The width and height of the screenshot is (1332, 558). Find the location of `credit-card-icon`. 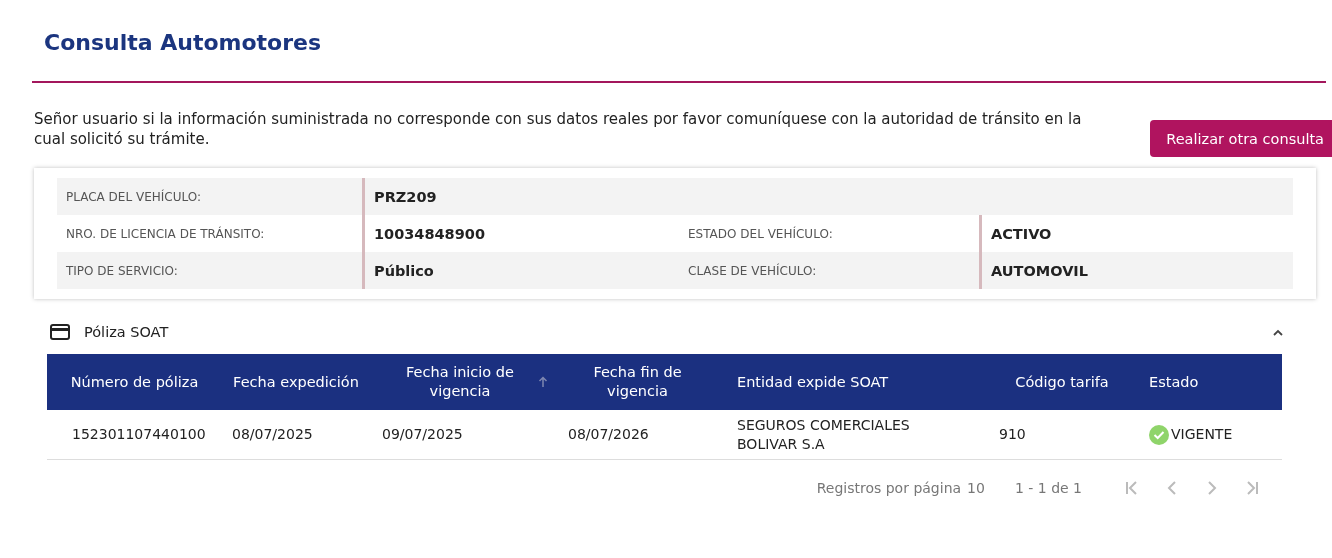

credit-card-icon is located at coordinates (60, 331).